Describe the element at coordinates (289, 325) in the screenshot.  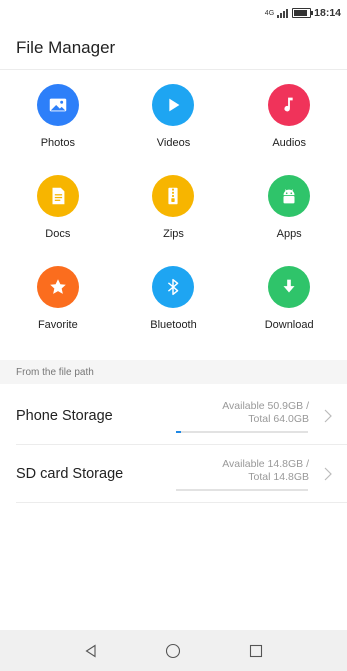
I see `category-label: Download` at that location.